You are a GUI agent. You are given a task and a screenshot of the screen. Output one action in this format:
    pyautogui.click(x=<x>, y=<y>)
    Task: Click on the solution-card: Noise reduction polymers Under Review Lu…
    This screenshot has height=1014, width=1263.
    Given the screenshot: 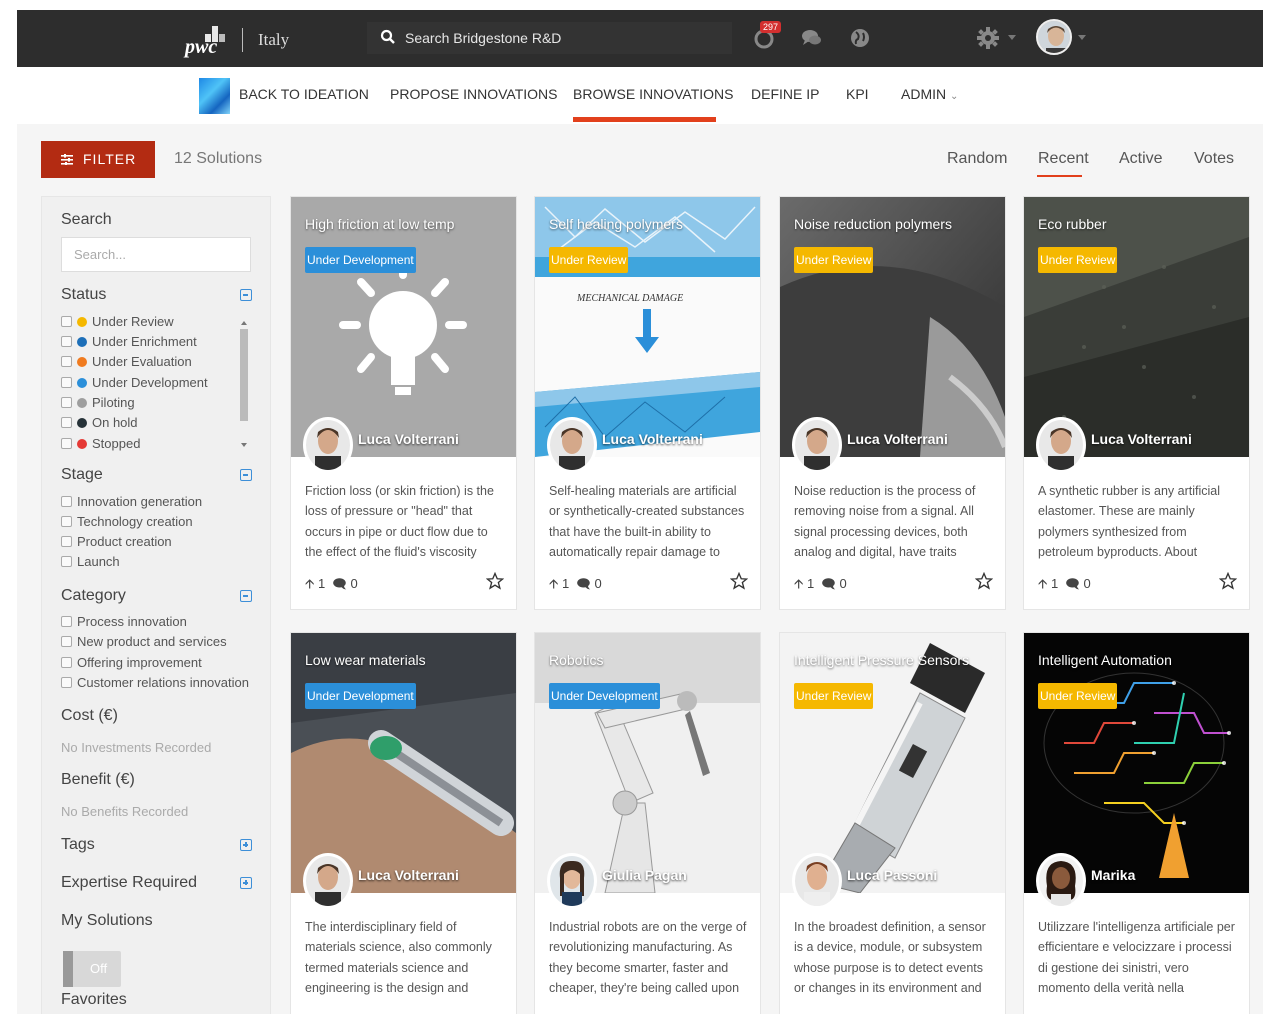 What is the action you would take?
    pyautogui.click(x=892, y=403)
    